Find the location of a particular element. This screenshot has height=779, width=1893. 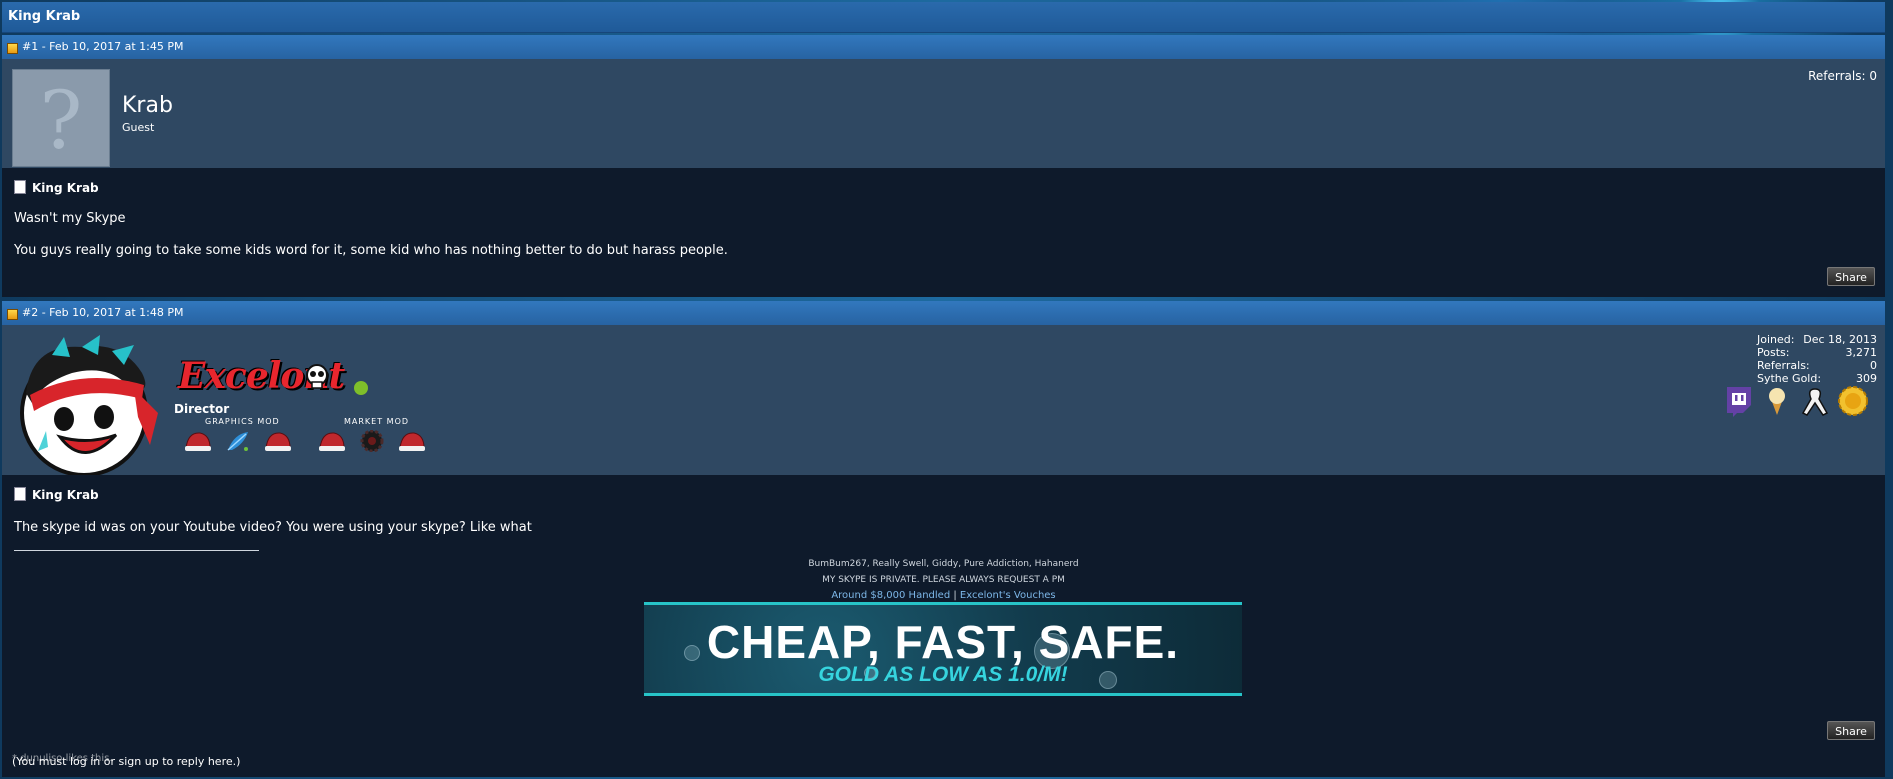

guest-avatar: ? is located at coordinates (61, 118).